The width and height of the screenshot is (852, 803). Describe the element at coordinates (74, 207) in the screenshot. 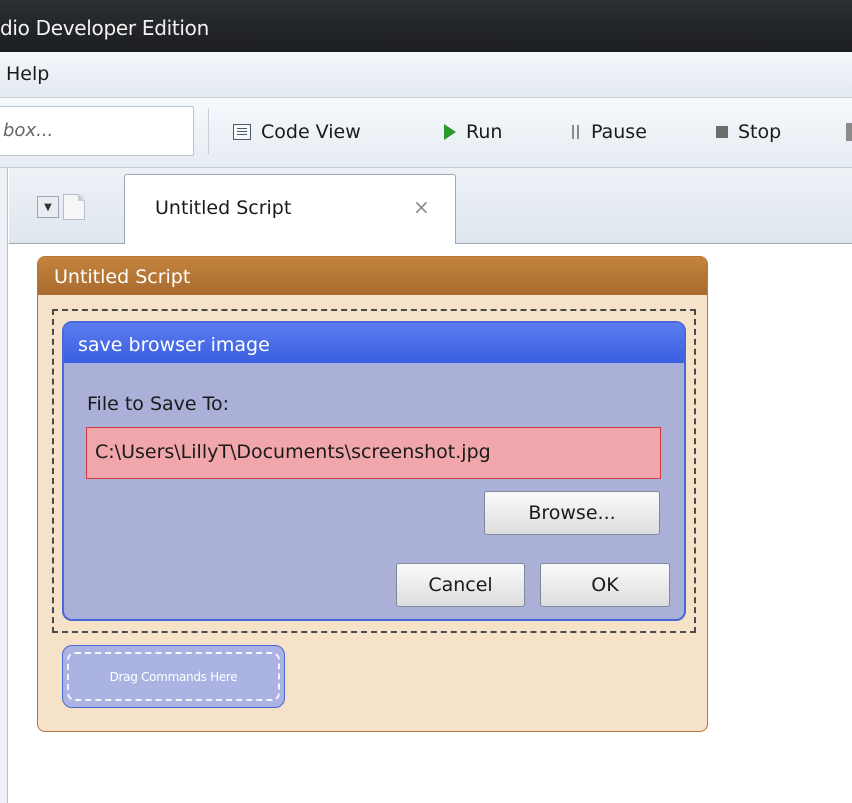

I see `new-document-icon` at that location.